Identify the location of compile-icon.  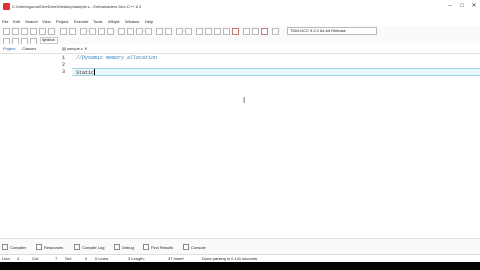
(199, 31).